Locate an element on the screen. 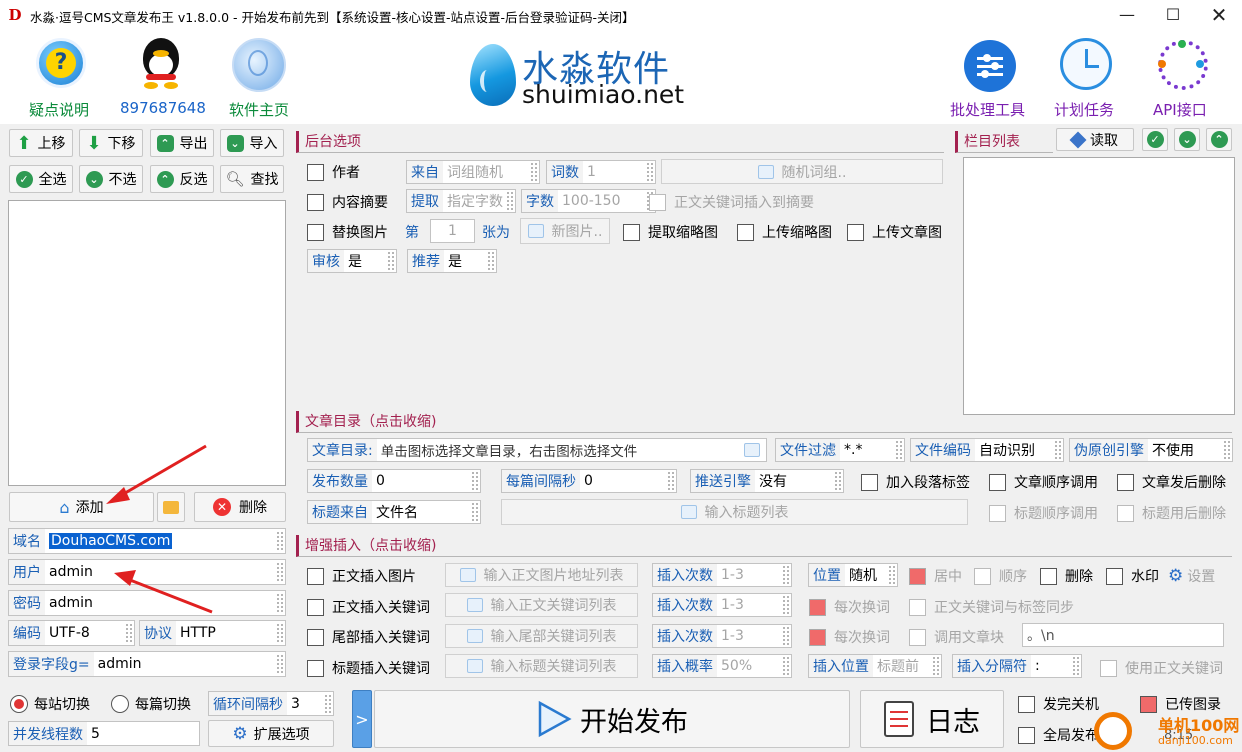 The height and width of the screenshot is (752, 1242). export-button: ⌃ 导出 is located at coordinates (182, 143).